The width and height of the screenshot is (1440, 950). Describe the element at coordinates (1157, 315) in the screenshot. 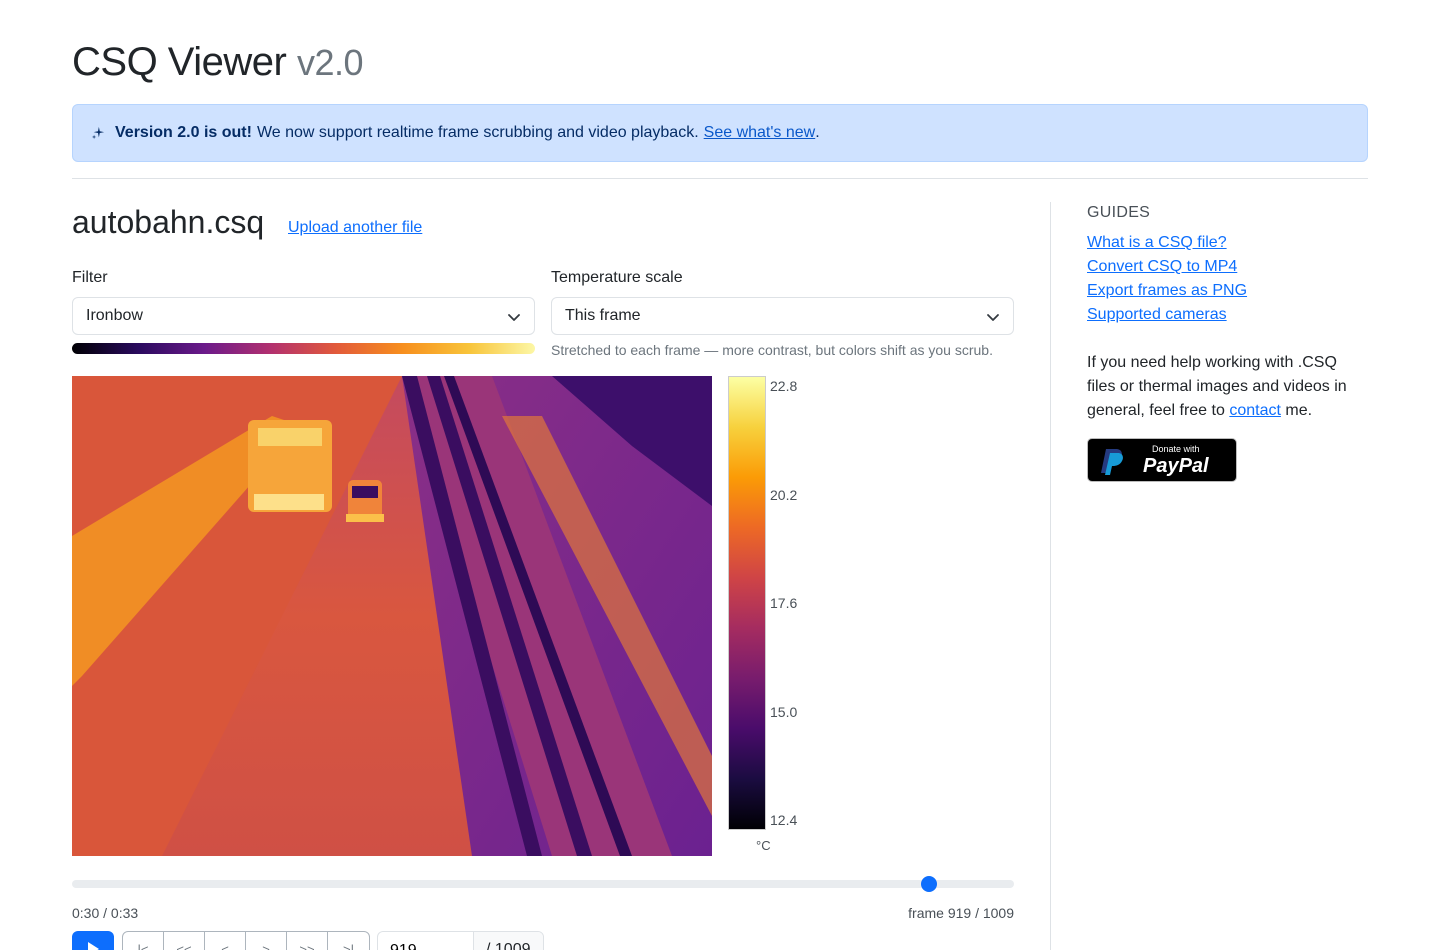

I see `guide-link-supported-cameras: Supported cameras` at that location.